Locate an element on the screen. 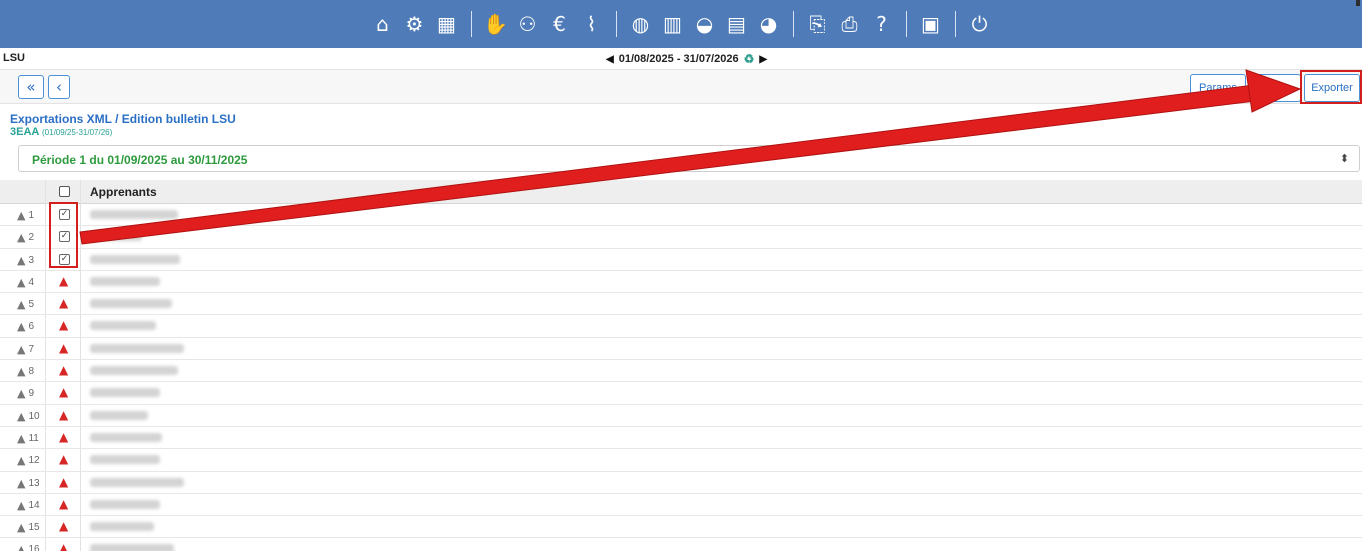  table-row: ▲ 14 ▲ is located at coordinates (681, 505).